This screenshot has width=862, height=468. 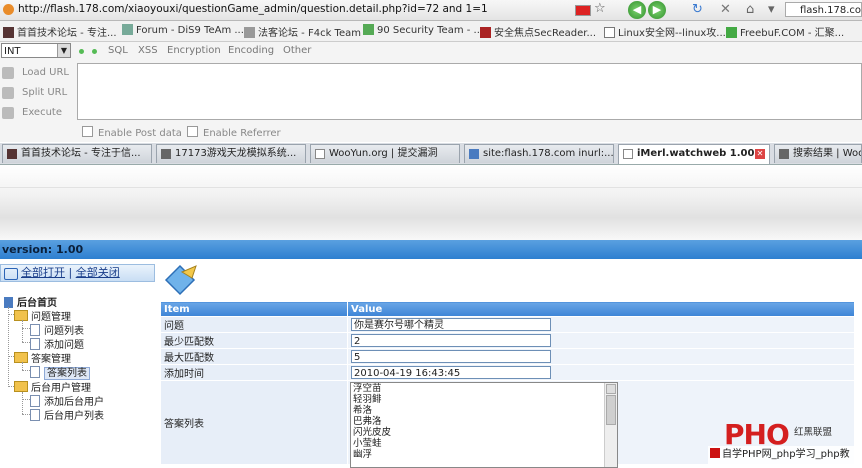 I want to click on sidebar-item-answer-list: 答案列表, so click(x=60, y=372).